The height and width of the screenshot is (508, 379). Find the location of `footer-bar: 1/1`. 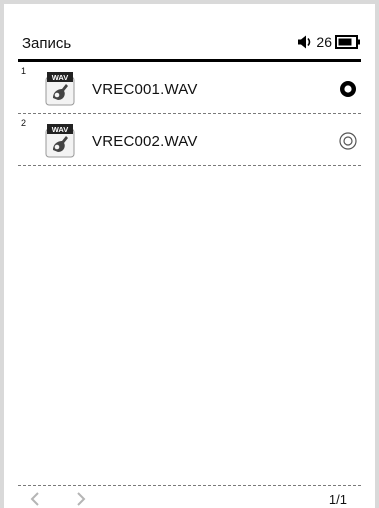

footer-bar: 1/1 is located at coordinates (189, 498).